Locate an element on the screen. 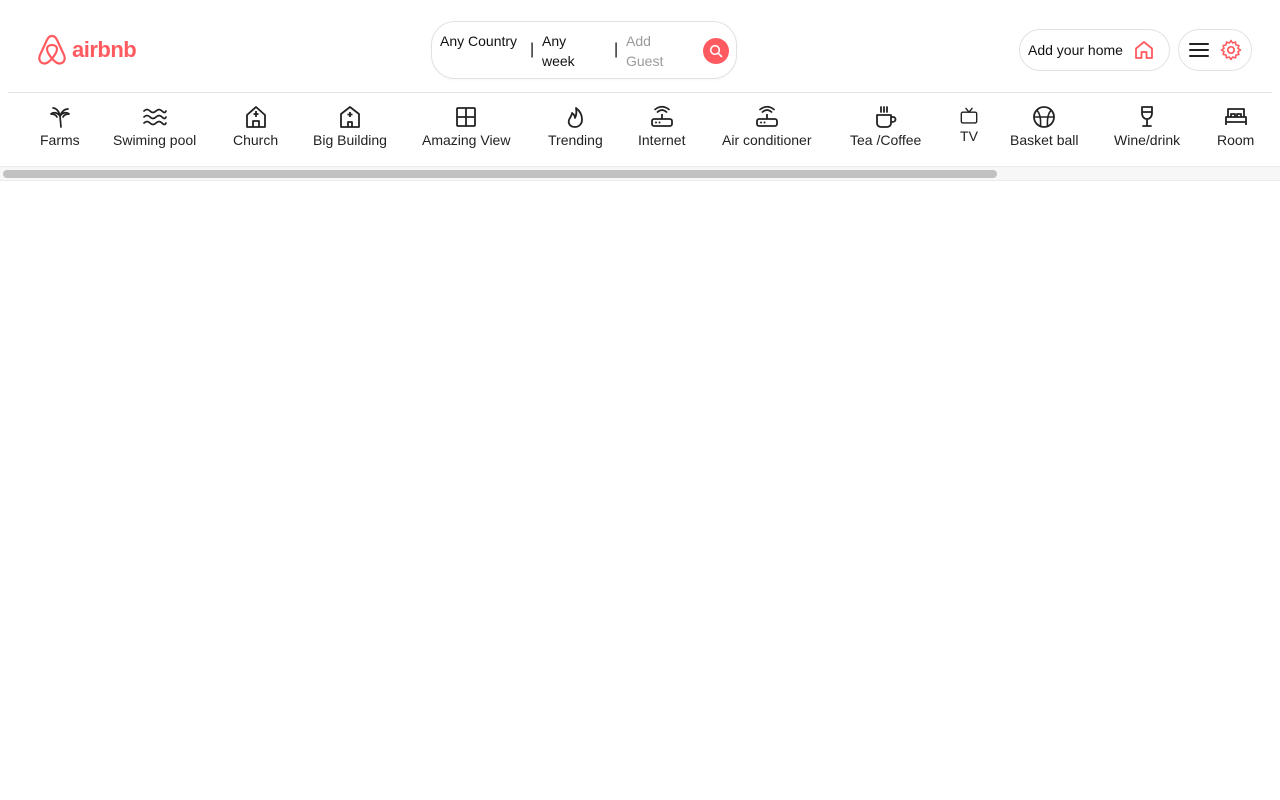 The image size is (1280, 800). category-air-conditioner: Air conditioner is located at coordinates (767, 126).